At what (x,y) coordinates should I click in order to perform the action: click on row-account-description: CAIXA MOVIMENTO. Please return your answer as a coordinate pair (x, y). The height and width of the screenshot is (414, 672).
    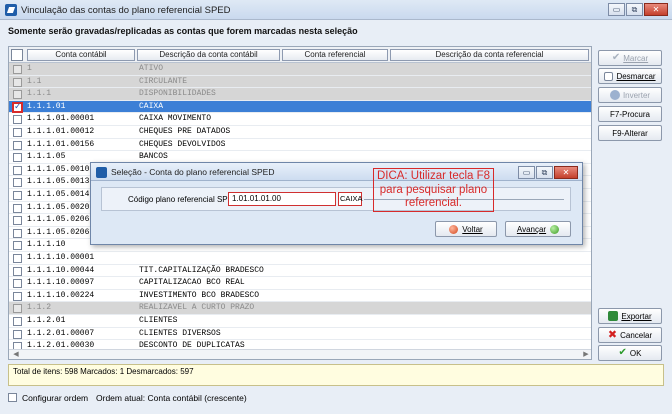
    Looking at the image, I should click on (175, 119).